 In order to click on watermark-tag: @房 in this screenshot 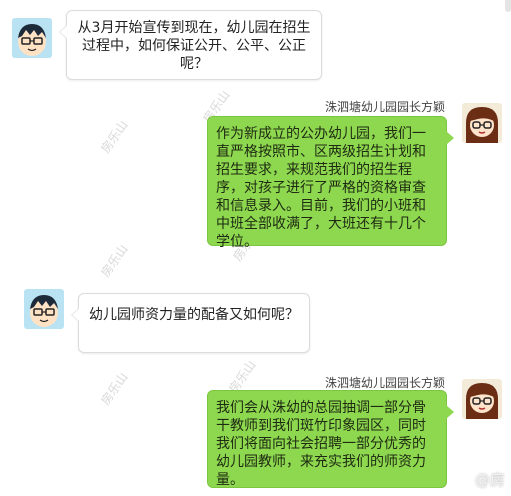, I will do `click(489, 480)`.